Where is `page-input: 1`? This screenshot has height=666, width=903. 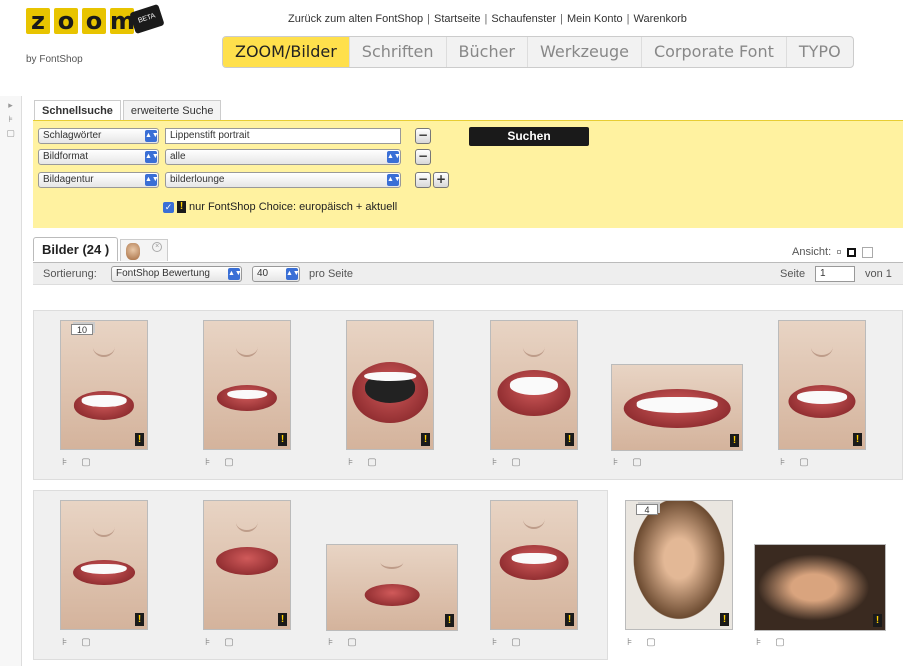
page-input: 1 is located at coordinates (835, 274).